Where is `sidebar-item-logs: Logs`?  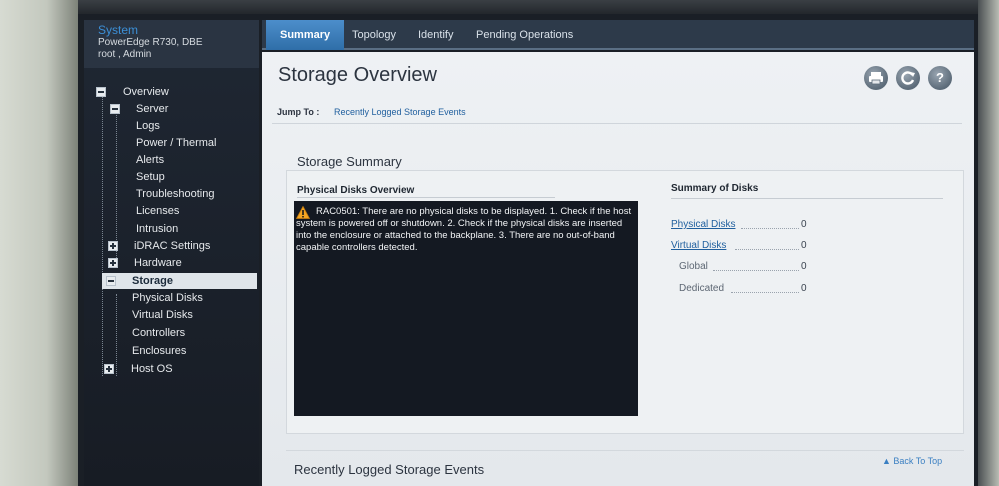 sidebar-item-logs: Logs is located at coordinates (148, 126).